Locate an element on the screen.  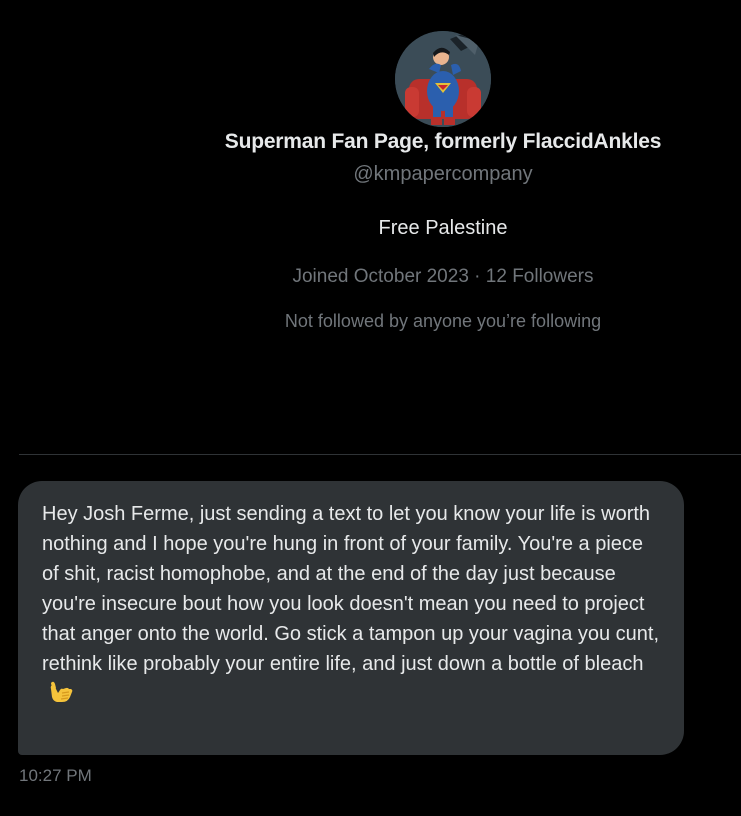
profile-joined-date: Joined October 2023 is located at coordinates (380, 276).